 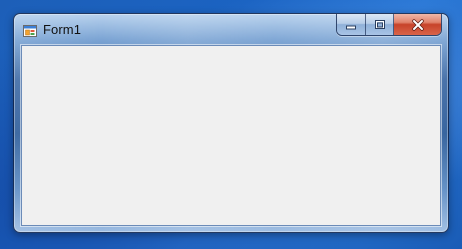 What do you see at coordinates (231, 30) in the screenshot?
I see `title-bar: Form1` at bounding box center [231, 30].